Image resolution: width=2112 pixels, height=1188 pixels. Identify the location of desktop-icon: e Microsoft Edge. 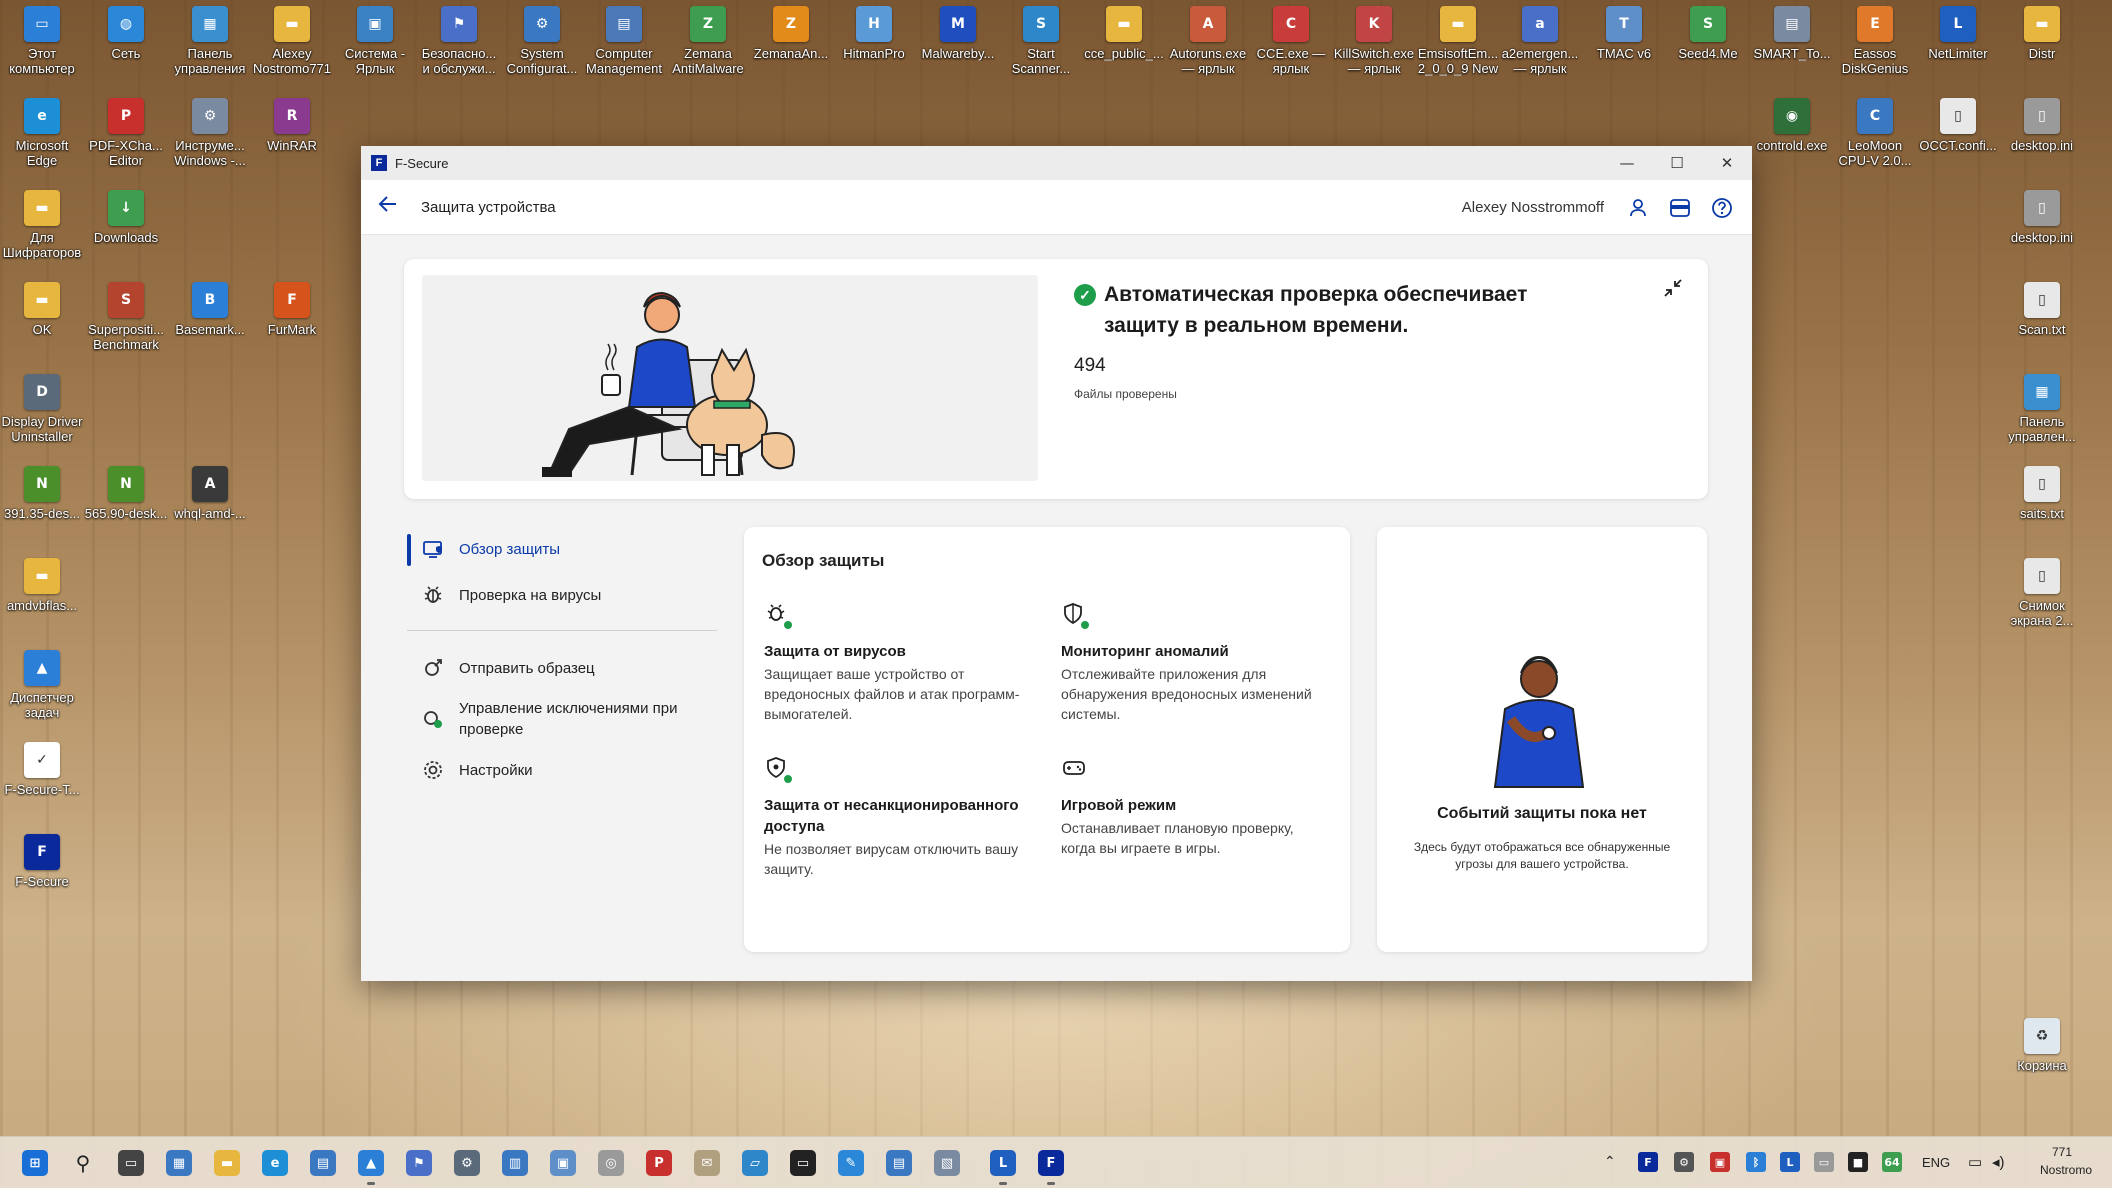
(42, 133).